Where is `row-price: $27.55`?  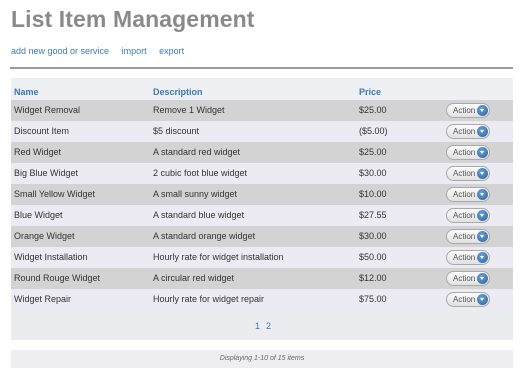 row-price: $27.55 is located at coordinates (373, 215).